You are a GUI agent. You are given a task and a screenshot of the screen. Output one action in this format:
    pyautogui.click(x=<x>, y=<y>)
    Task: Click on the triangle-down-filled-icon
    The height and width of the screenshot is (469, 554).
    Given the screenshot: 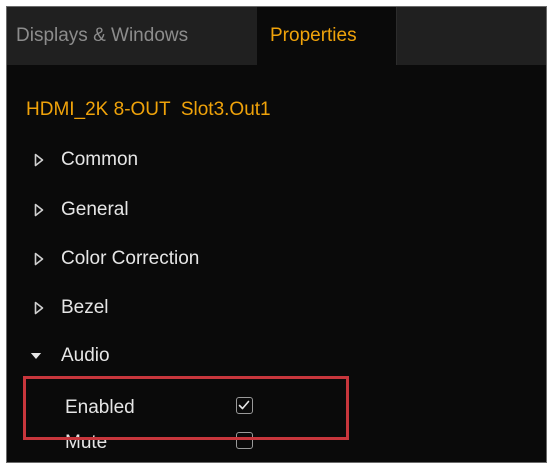 What is the action you would take?
    pyautogui.click(x=36, y=356)
    